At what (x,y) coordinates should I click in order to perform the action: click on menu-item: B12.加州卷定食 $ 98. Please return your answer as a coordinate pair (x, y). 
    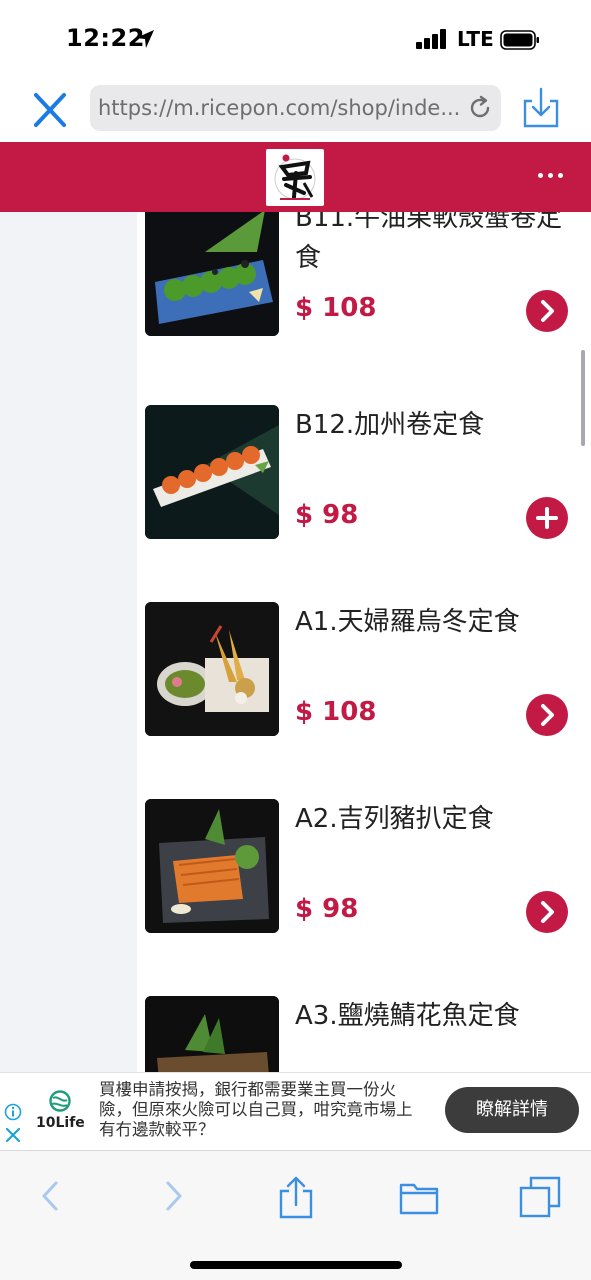
    Looking at the image, I should click on (364, 503).